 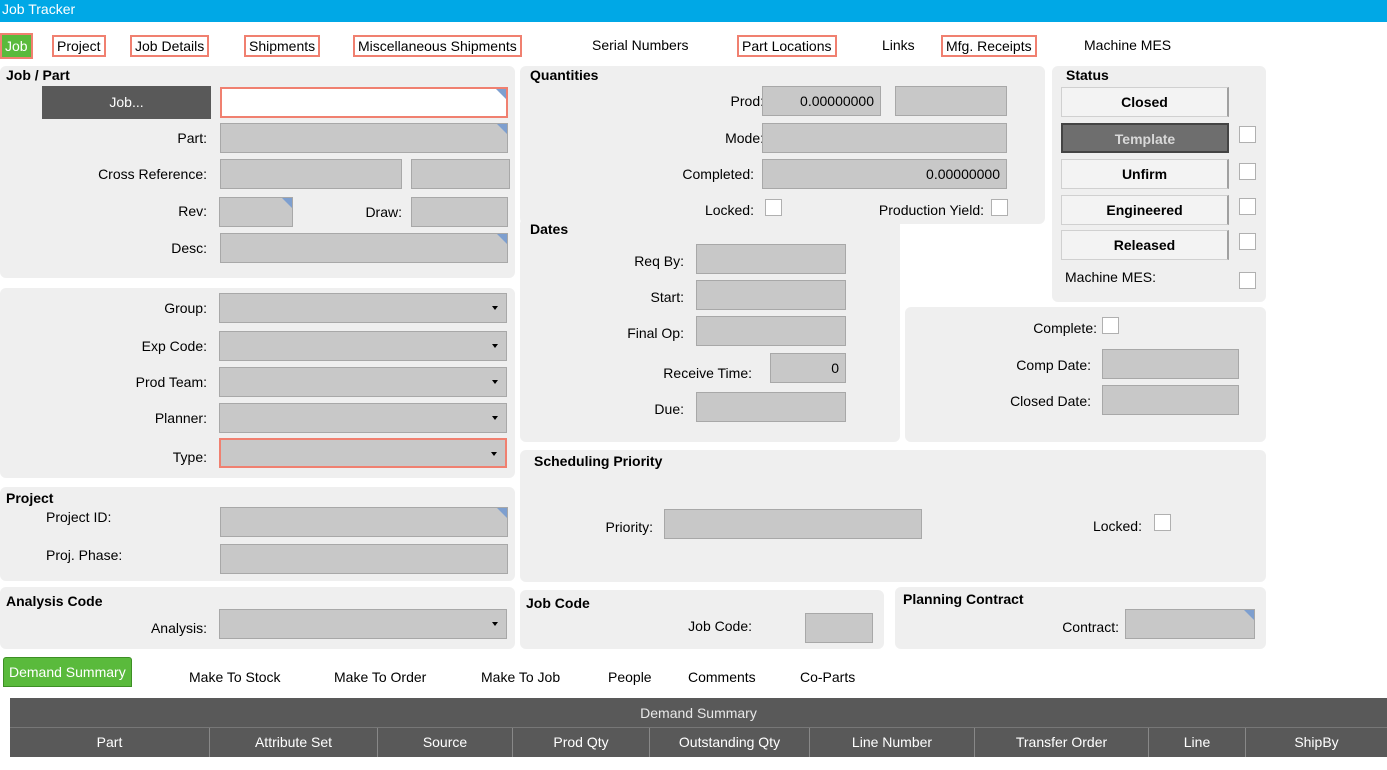 I want to click on window-title: Job Tracker, so click(x=693, y=11).